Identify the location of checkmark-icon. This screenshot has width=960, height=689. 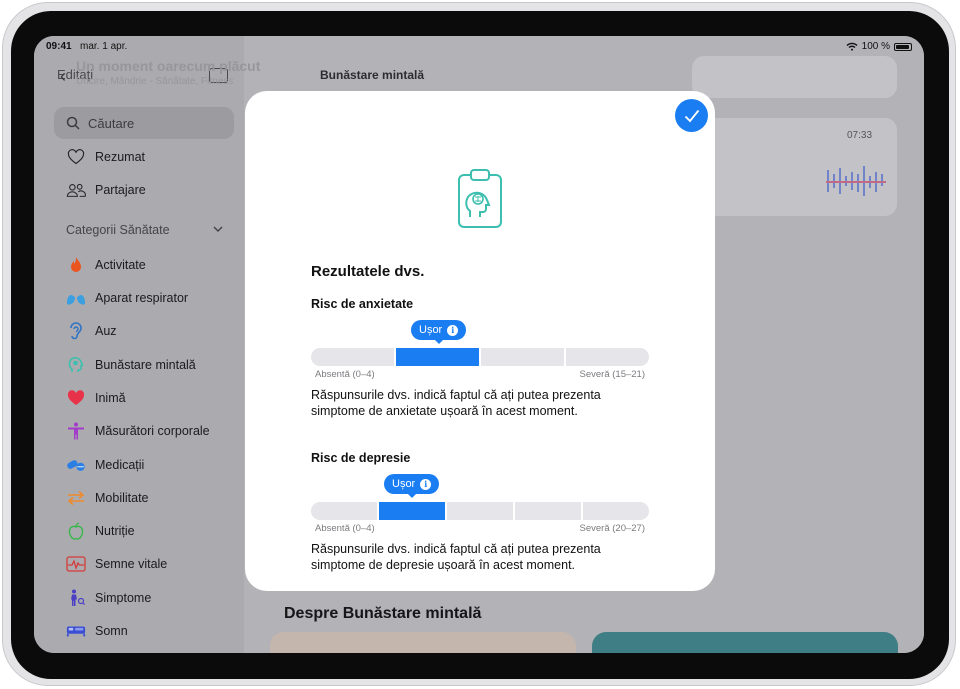
(691, 115).